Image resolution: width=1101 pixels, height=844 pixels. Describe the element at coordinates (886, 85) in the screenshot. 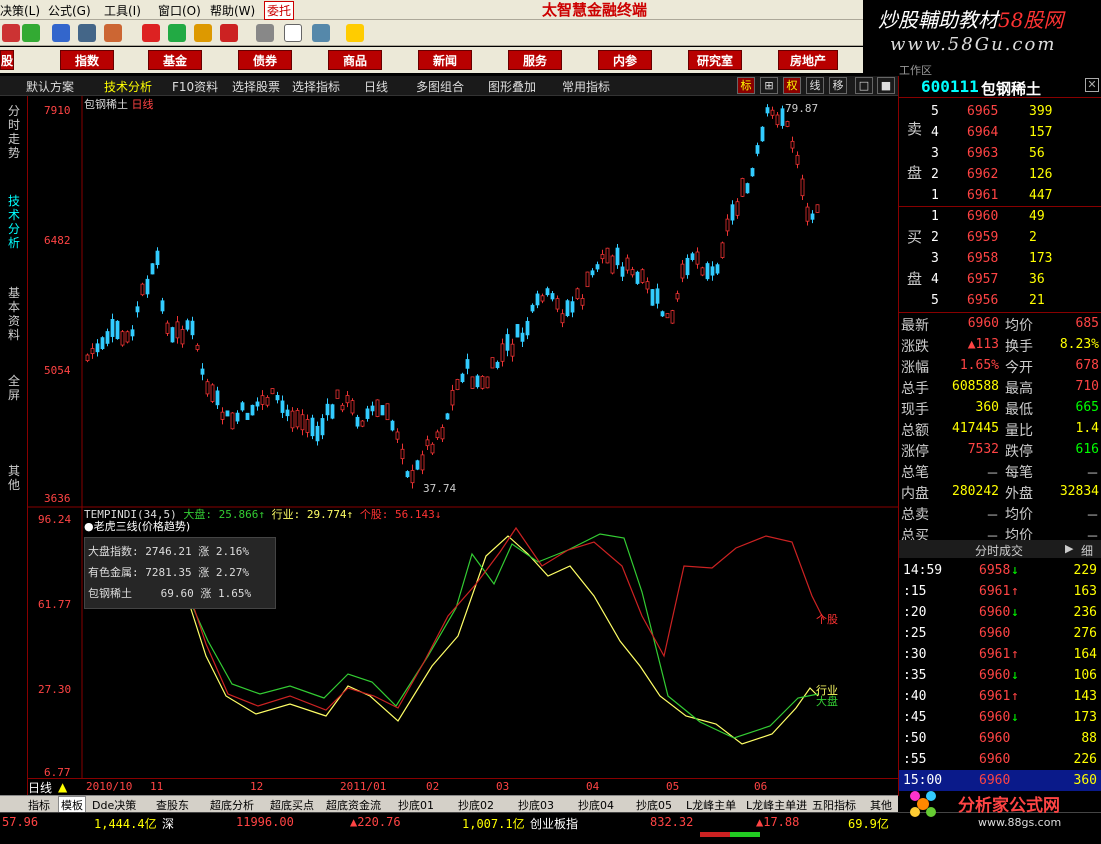

I see `maximize-button: ■` at that location.